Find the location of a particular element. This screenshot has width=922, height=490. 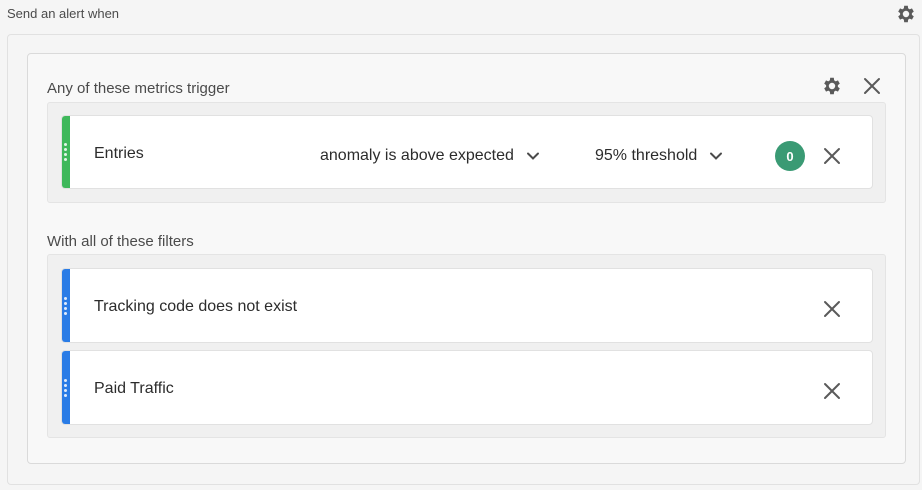

filter-label: Paid Traffic is located at coordinates (134, 388).